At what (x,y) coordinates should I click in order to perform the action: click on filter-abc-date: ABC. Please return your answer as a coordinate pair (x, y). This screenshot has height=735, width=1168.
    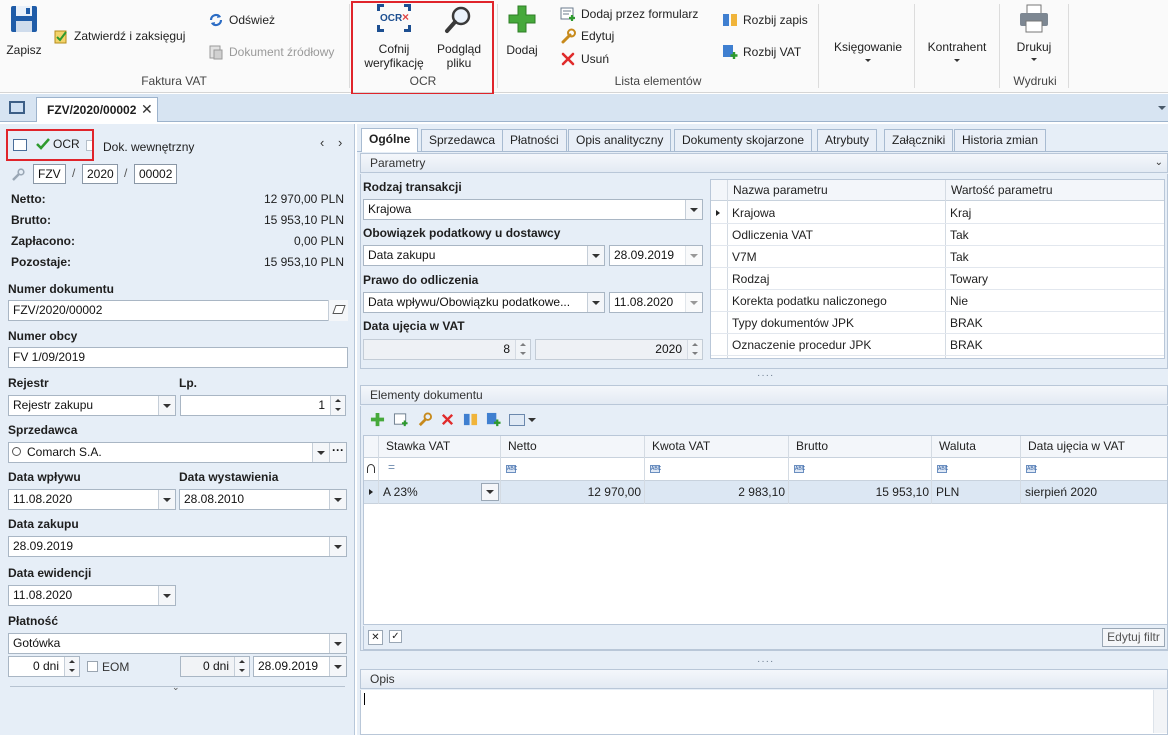
    Looking at the image, I should click on (1031, 469).